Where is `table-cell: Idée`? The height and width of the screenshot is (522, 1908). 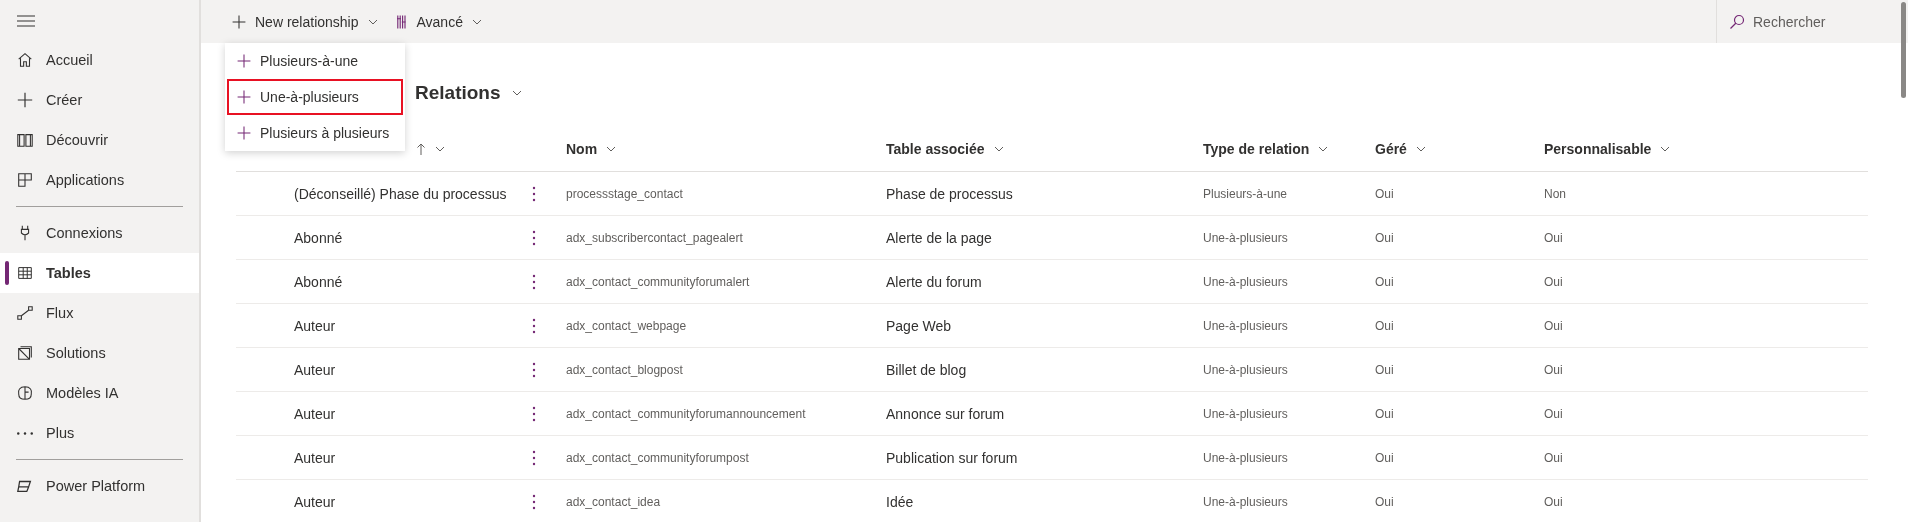
table-cell: Idée is located at coordinates (900, 501).